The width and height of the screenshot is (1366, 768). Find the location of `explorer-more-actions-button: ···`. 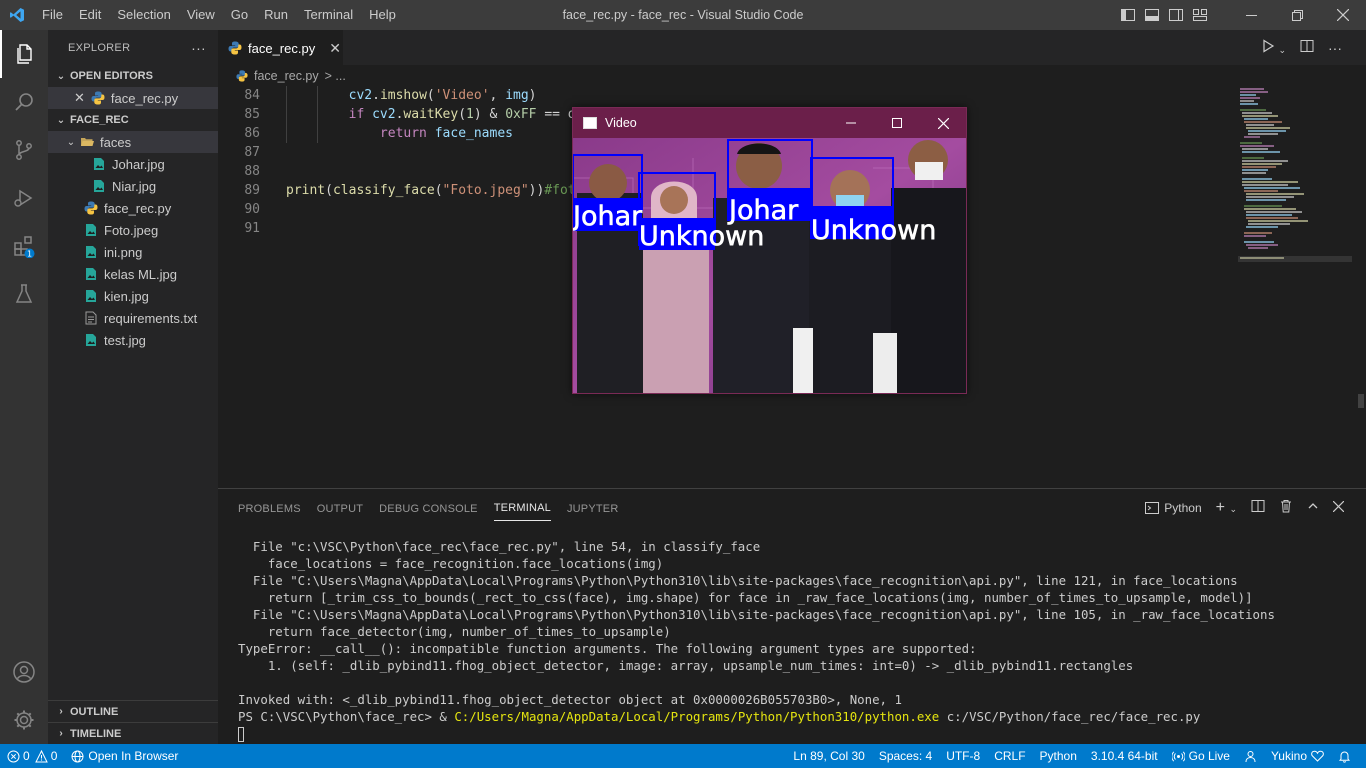

explorer-more-actions-button: ··· is located at coordinates (198, 48).